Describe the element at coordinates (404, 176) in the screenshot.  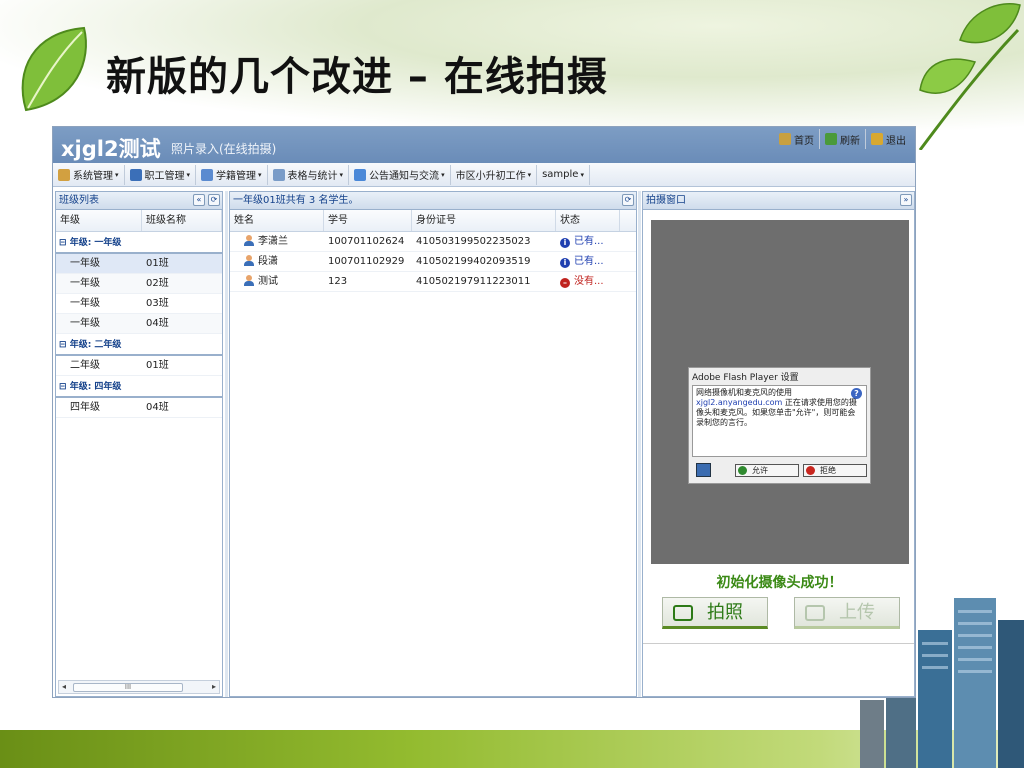
I see `menu-item-label: 公告通知与交流` at that location.